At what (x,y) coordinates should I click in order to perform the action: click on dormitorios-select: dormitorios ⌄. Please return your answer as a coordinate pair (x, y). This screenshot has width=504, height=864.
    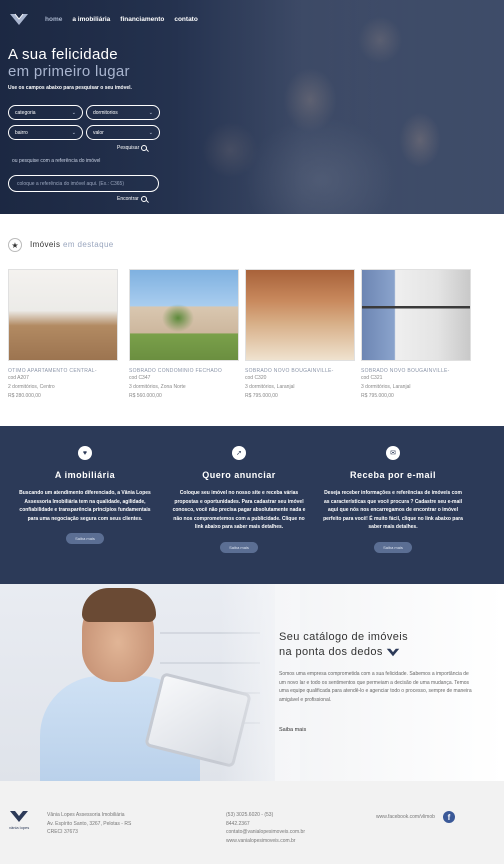
    Looking at the image, I should click on (123, 112).